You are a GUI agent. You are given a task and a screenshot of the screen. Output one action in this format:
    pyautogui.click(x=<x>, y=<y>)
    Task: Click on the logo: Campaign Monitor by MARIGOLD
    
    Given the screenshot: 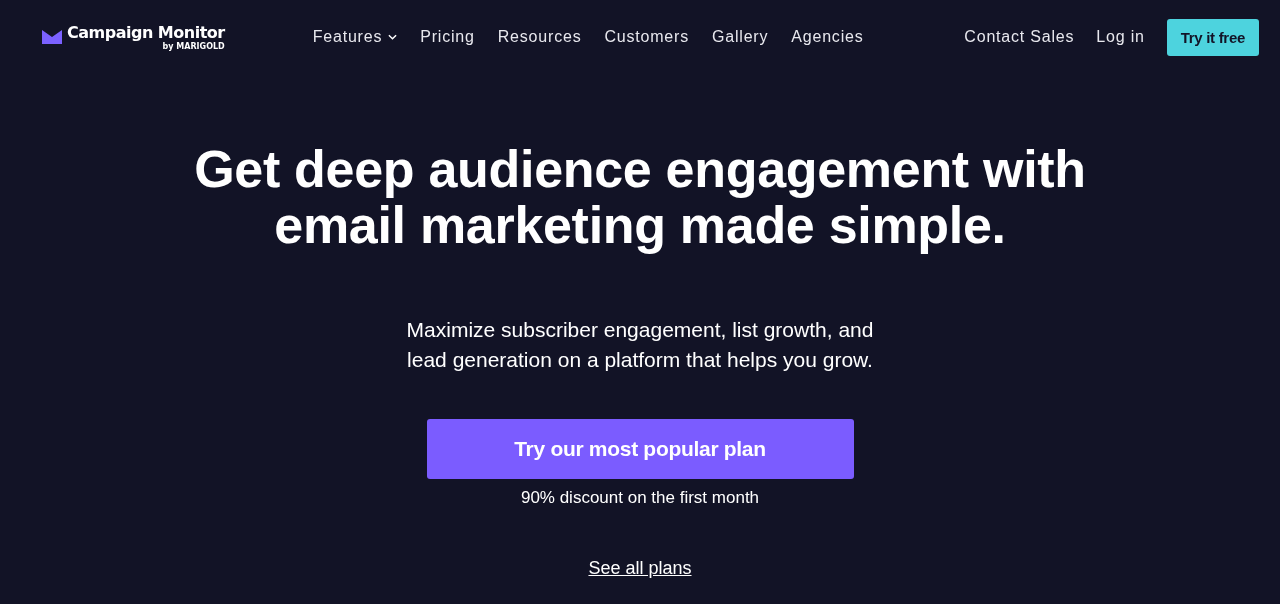 What is the action you would take?
    pyautogui.click(x=133, y=37)
    